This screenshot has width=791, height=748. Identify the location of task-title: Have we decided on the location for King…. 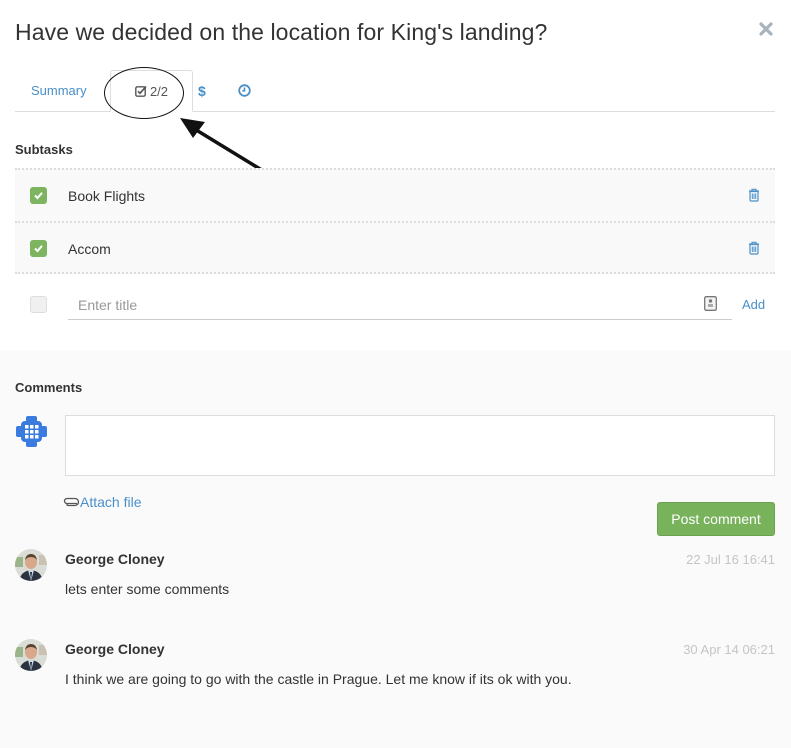
(281, 32).